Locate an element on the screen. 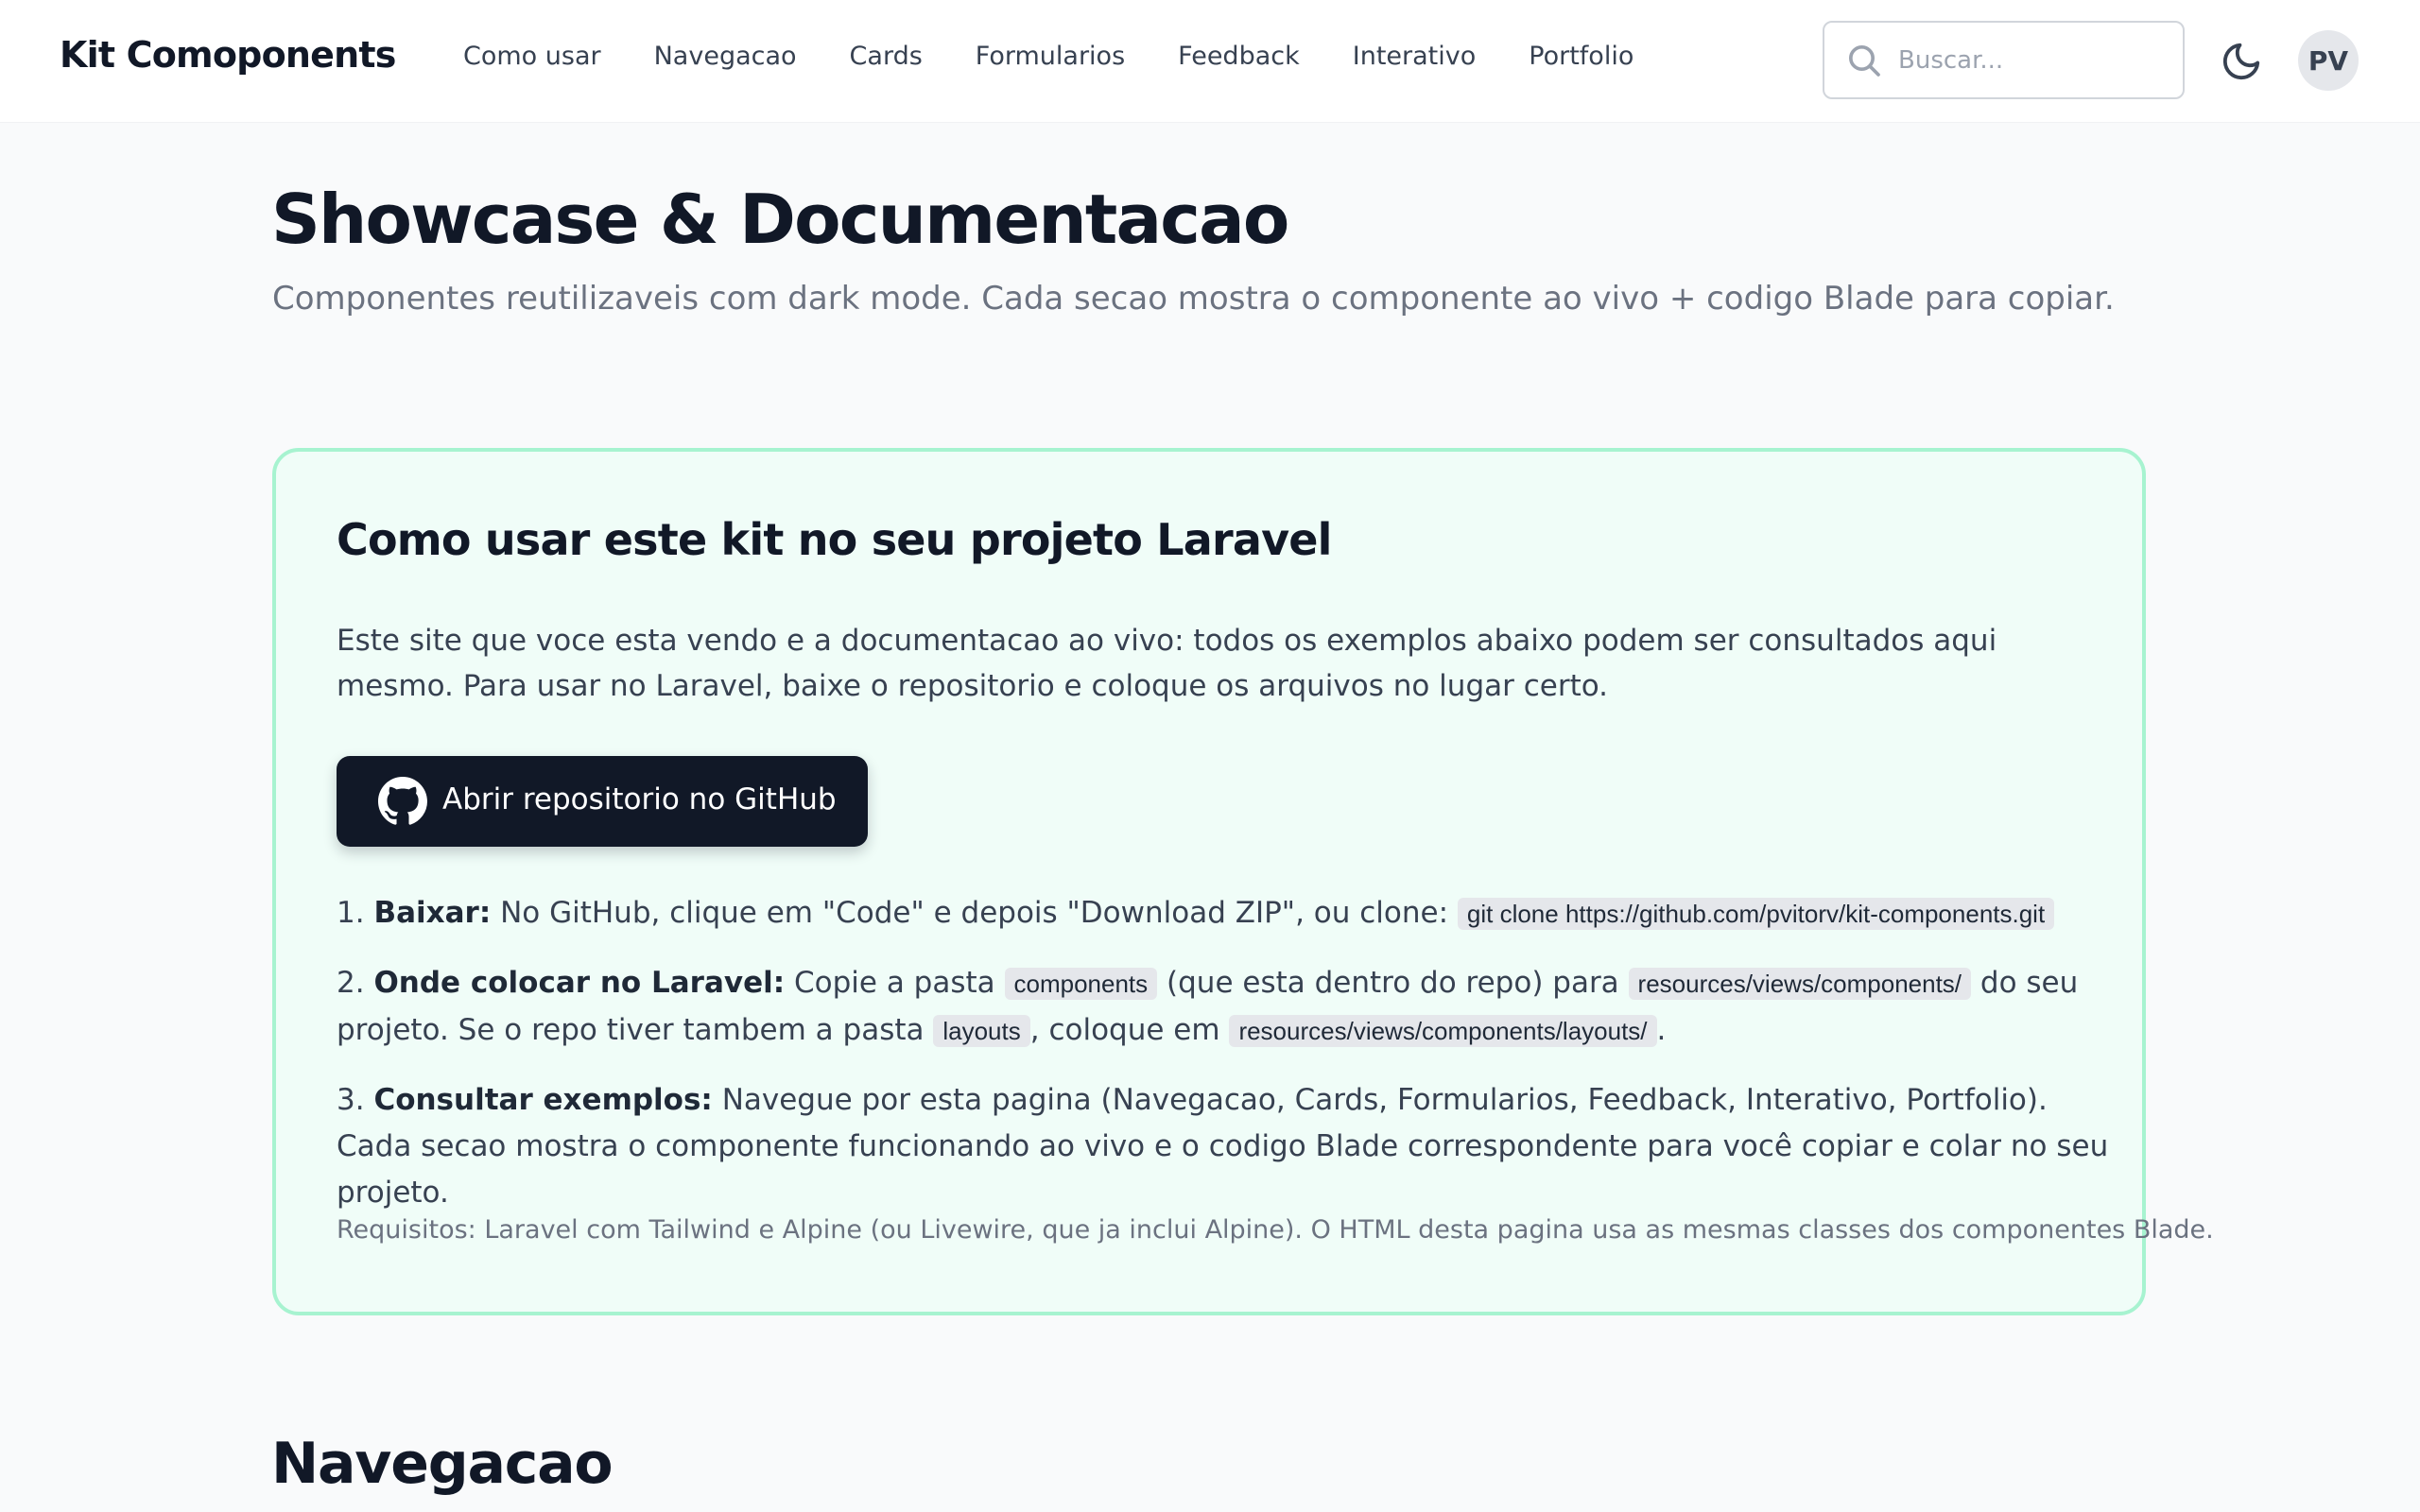  step-number: 2. is located at coordinates (351, 983).